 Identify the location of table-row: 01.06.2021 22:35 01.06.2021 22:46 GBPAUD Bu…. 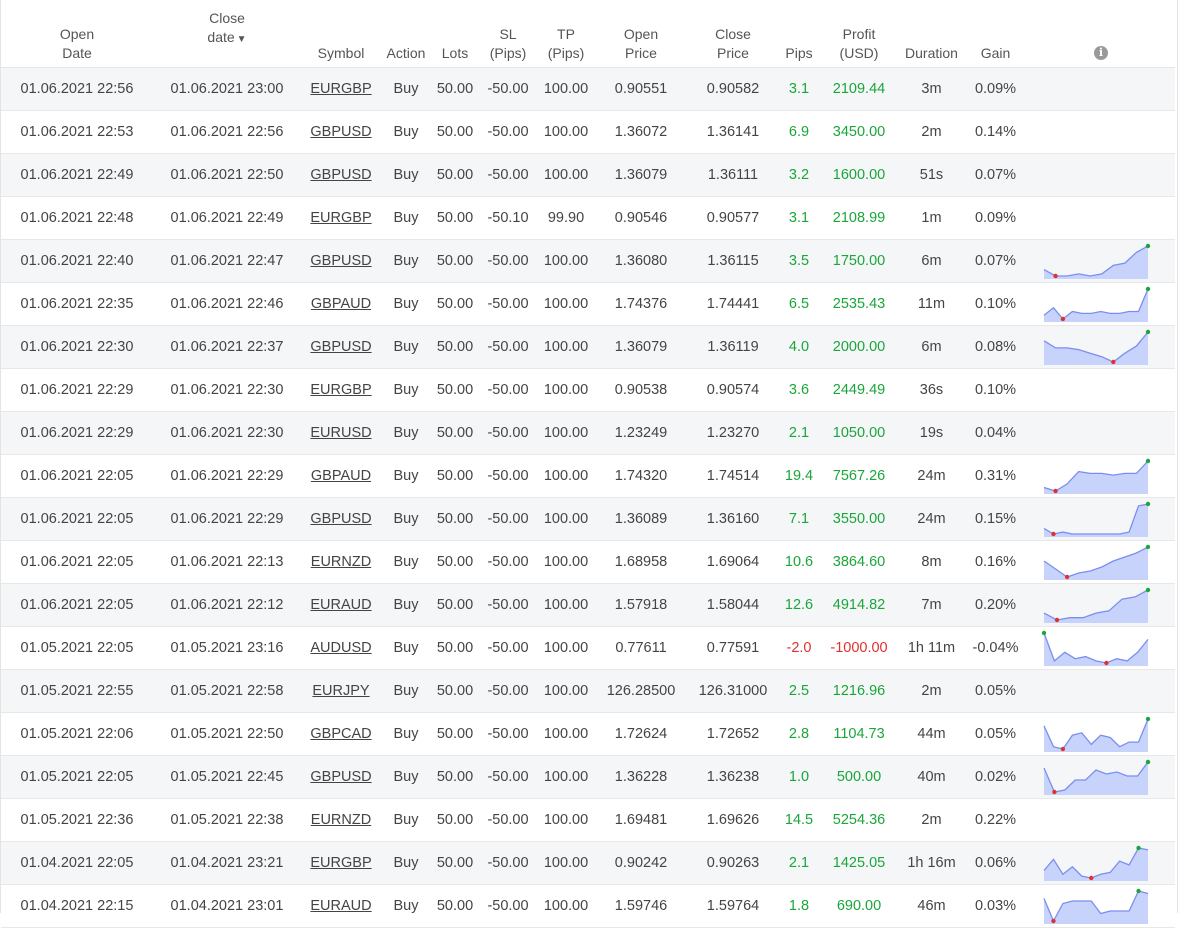
(588, 304).